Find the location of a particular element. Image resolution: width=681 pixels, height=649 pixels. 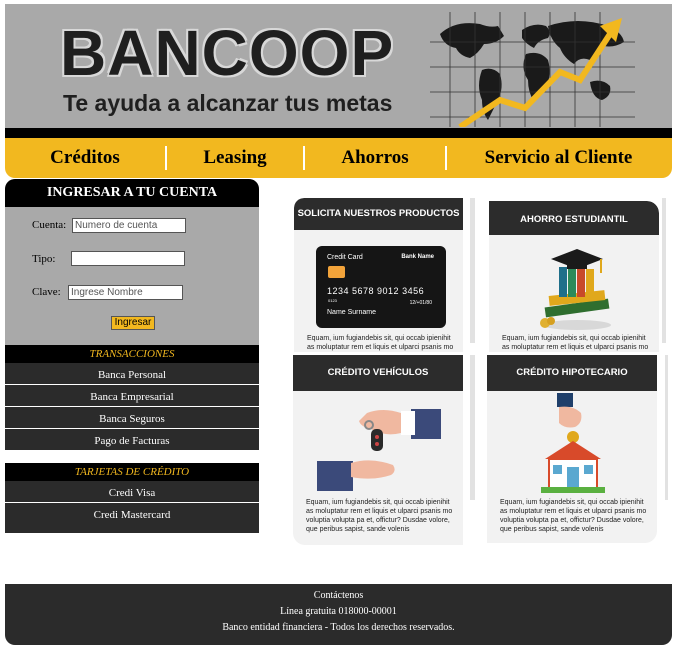

house-hand-icon is located at coordinates (573, 443).